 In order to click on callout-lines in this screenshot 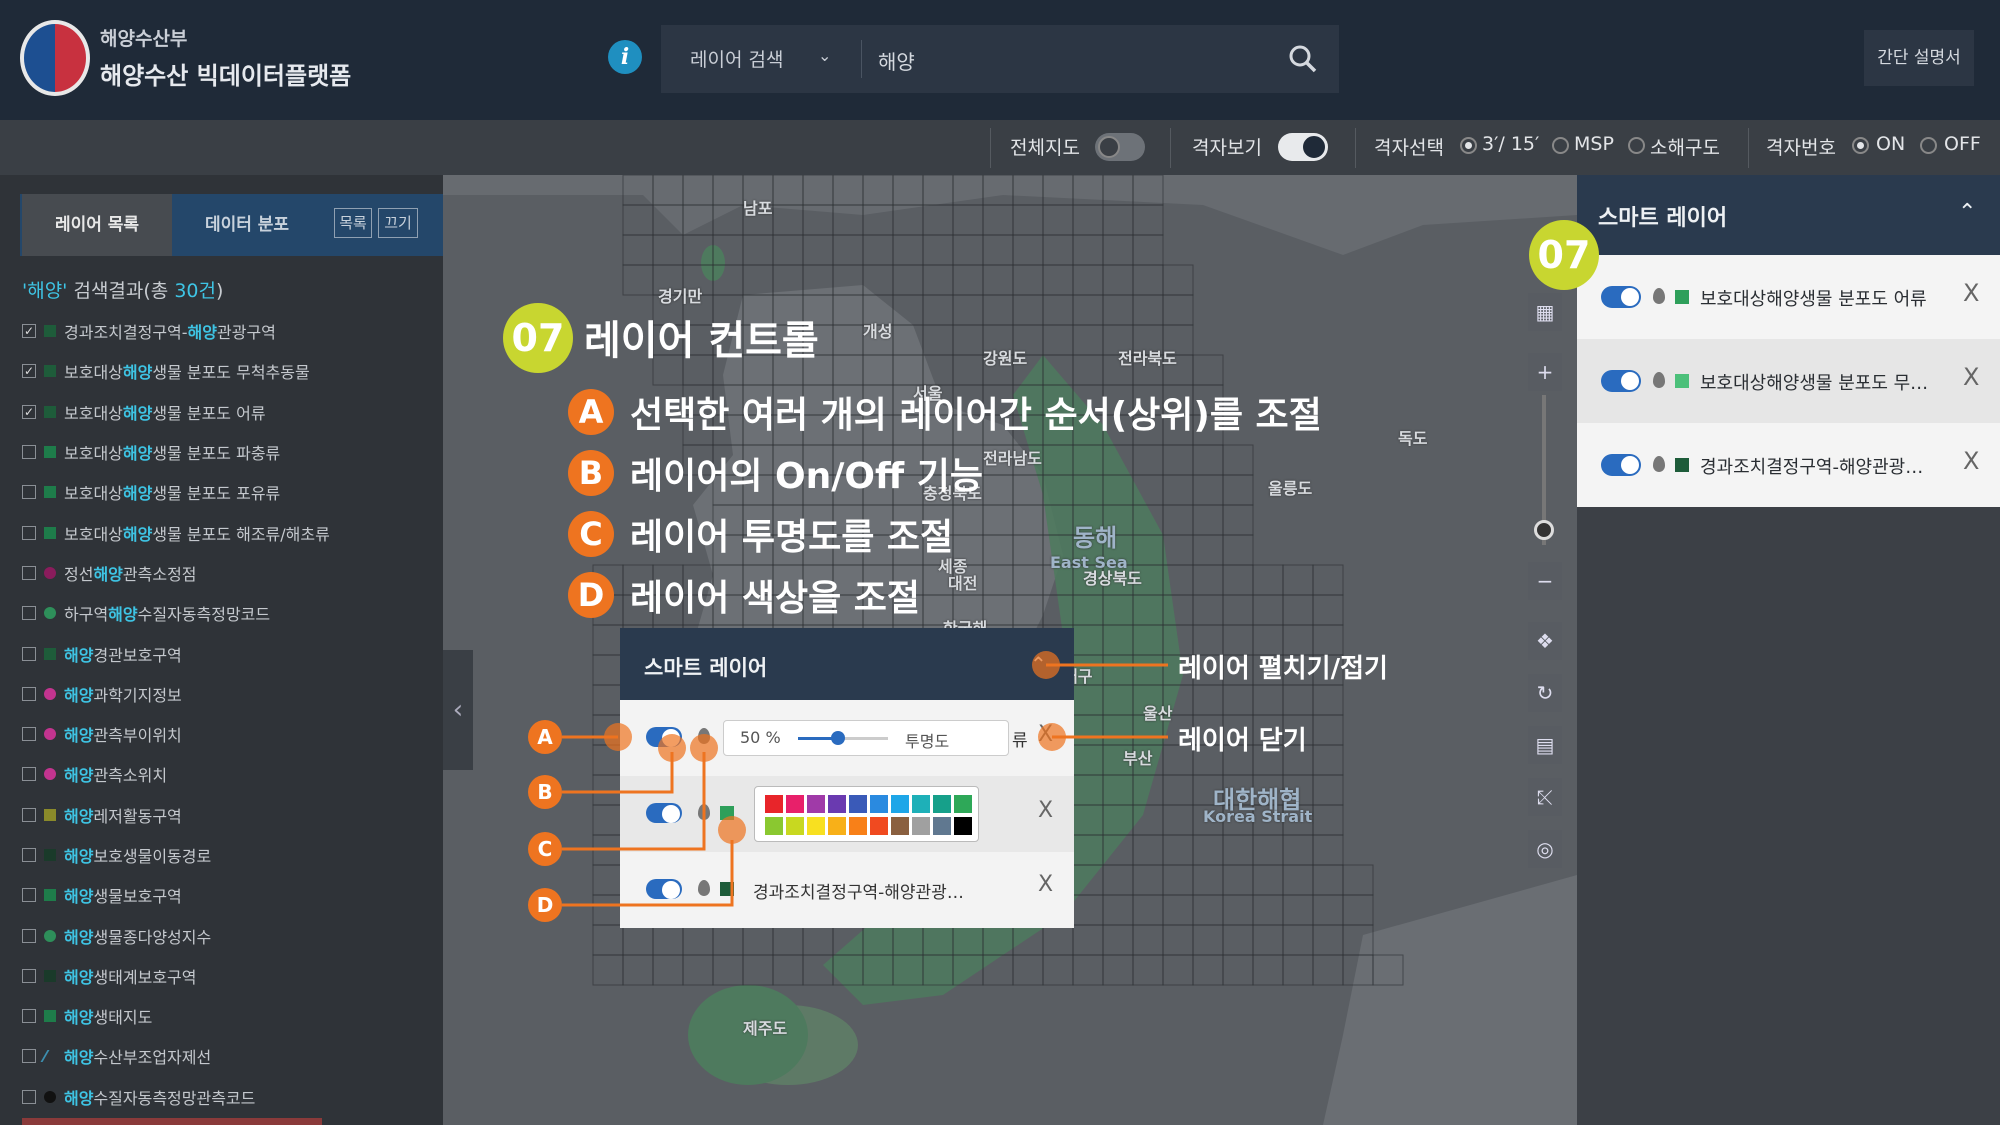, I will do `click(865, 779)`.